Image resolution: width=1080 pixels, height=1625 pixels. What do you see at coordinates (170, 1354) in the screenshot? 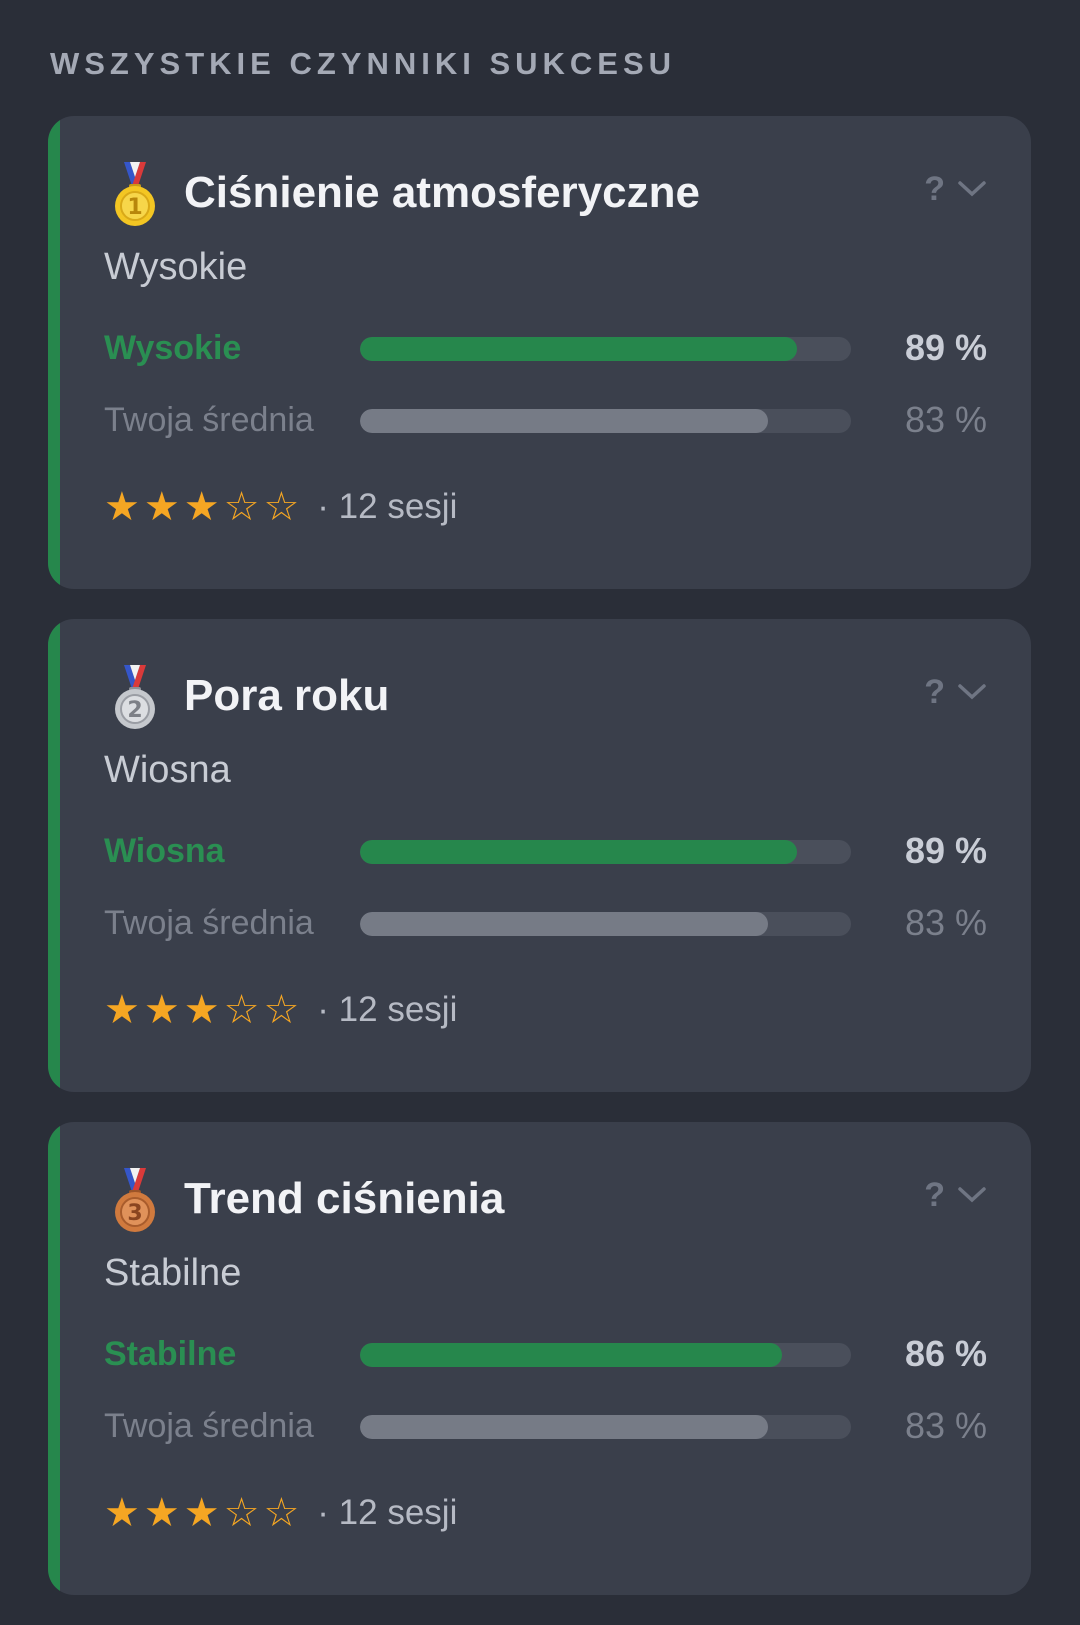
I see `condition-label: Stabilne` at bounding box center [170, 1354].